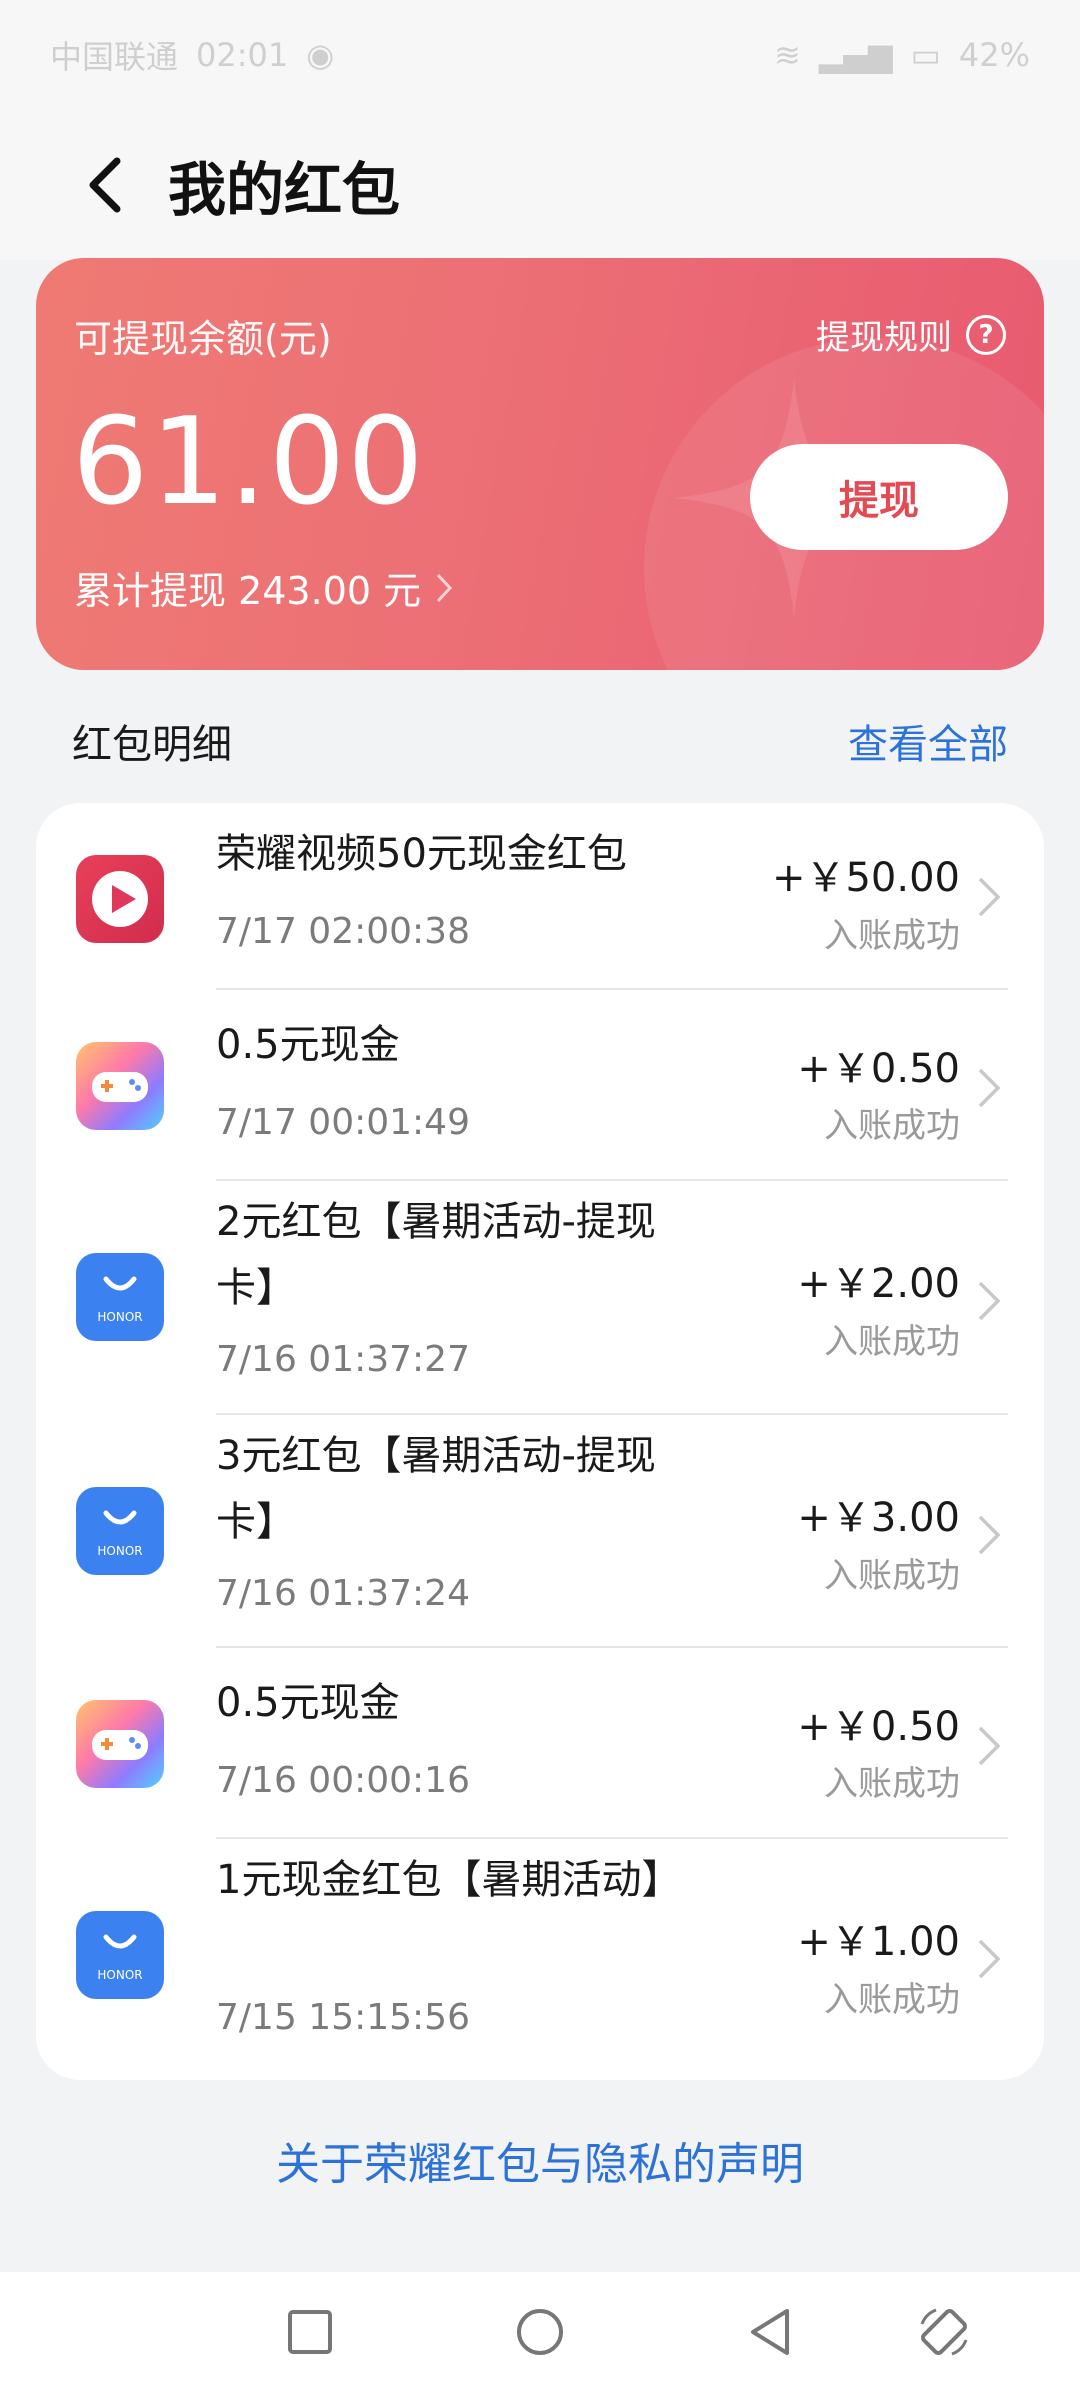  Describe the element at coordinates (421, 854) in the screenshot. I see `item-title: 荣耀视频50元现金红包` at that location.